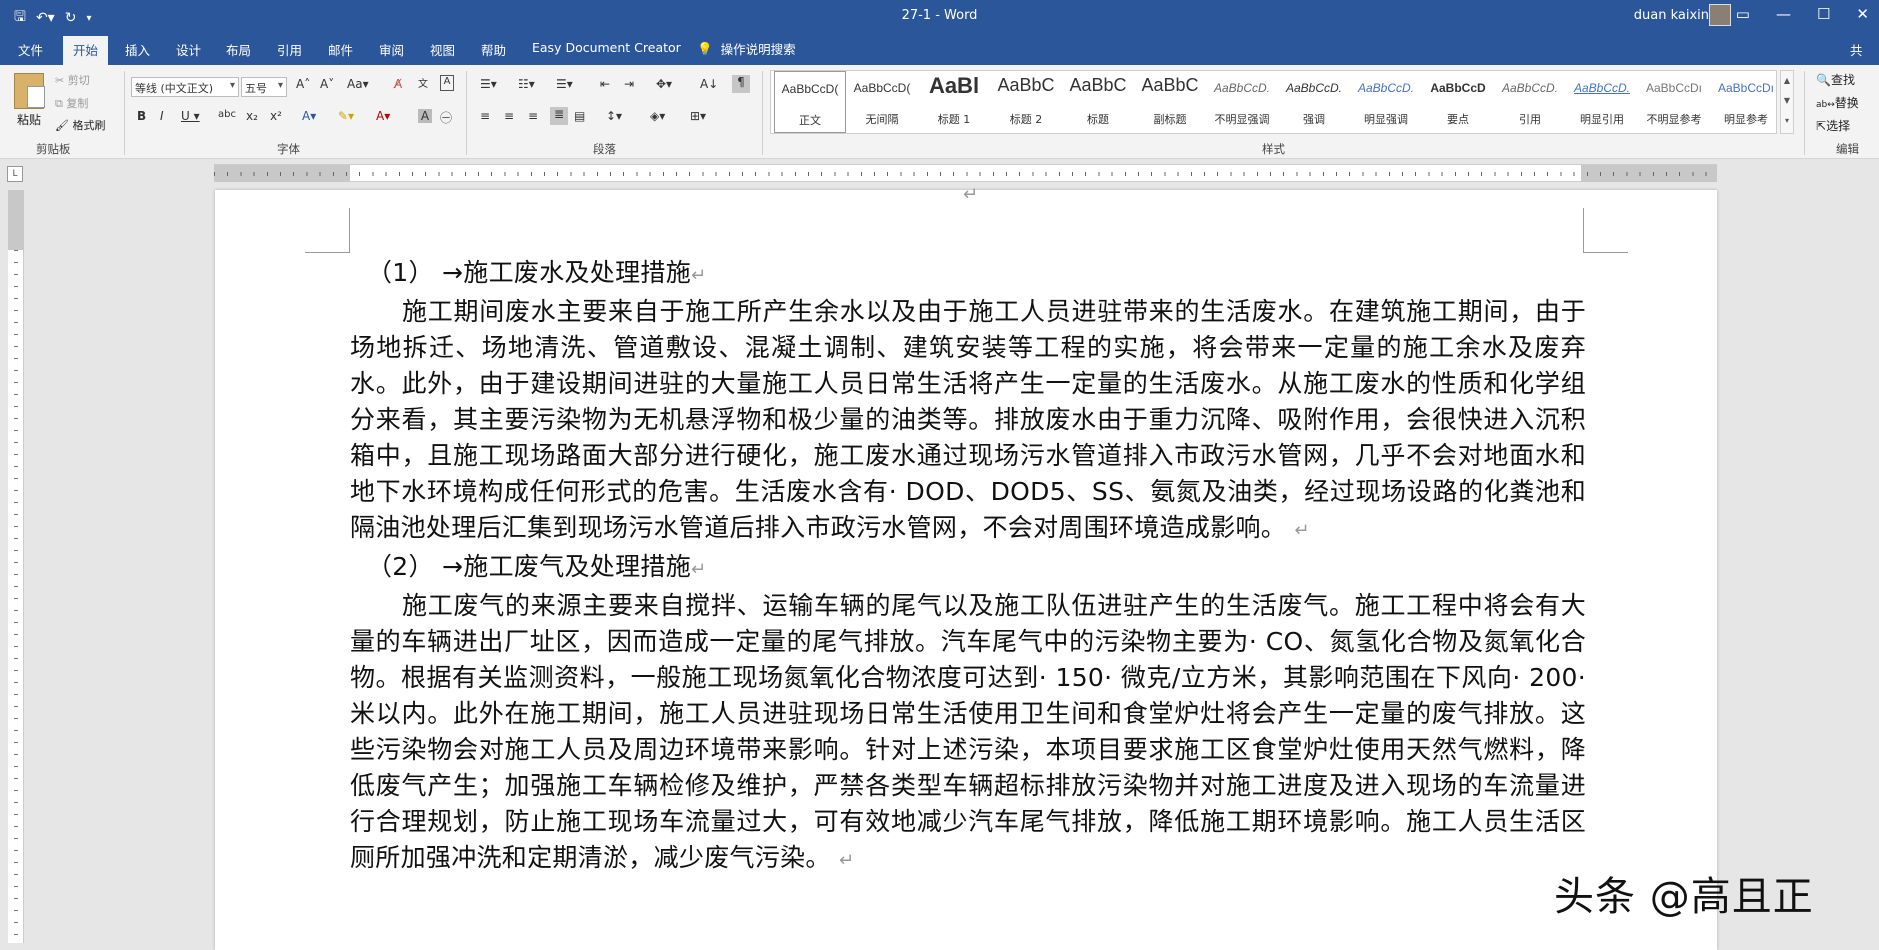 This screenshot has height=950, width=1879. I want to click on tab-help: 帮助, so click(493, 49).